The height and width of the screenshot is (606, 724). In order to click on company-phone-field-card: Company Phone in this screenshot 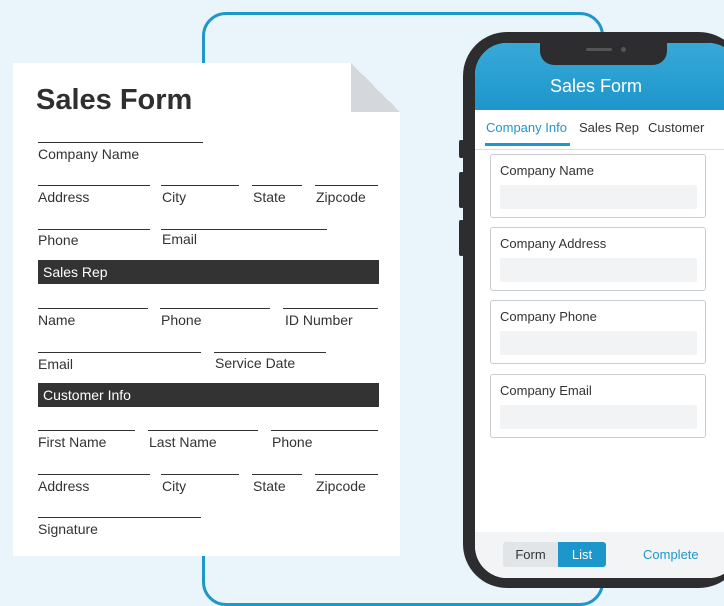, I will do `click(598, 332)`.